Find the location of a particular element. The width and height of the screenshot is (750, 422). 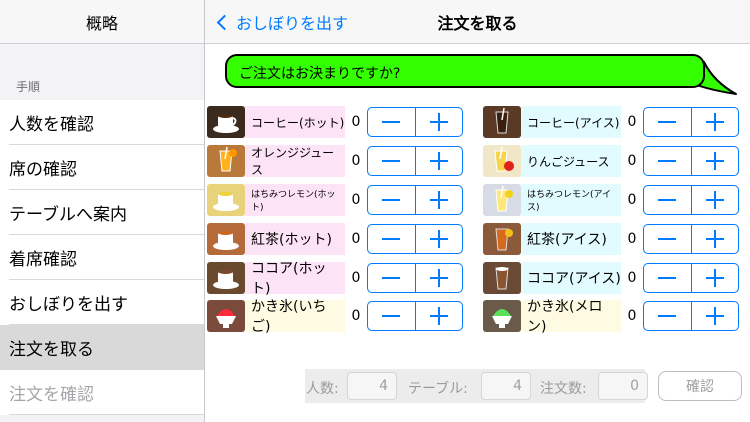

menu-item-label: はちみつレモン(ホット) is located at coordinates (295, 200).